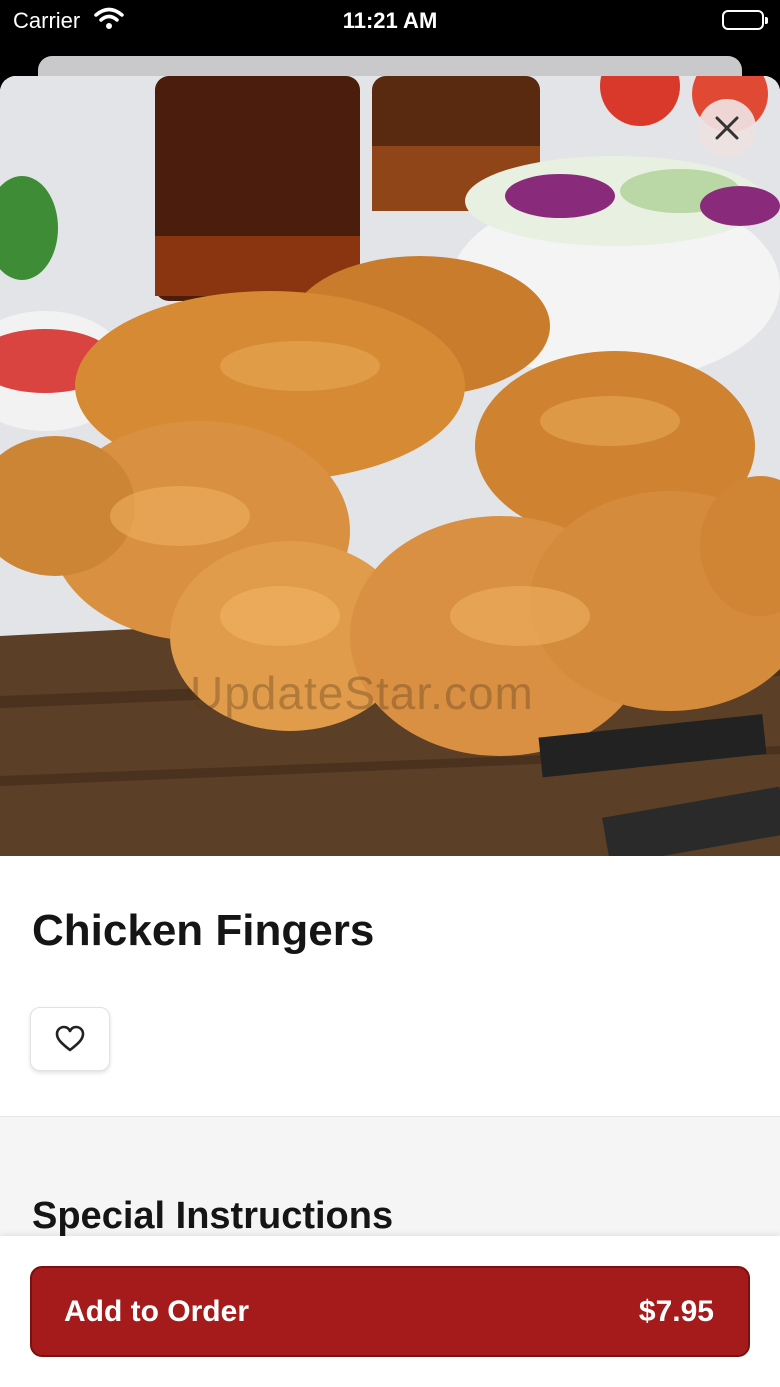  Describe the element at coordinates (745, 20) in the screenshot. I see `battery-icon` at that location.